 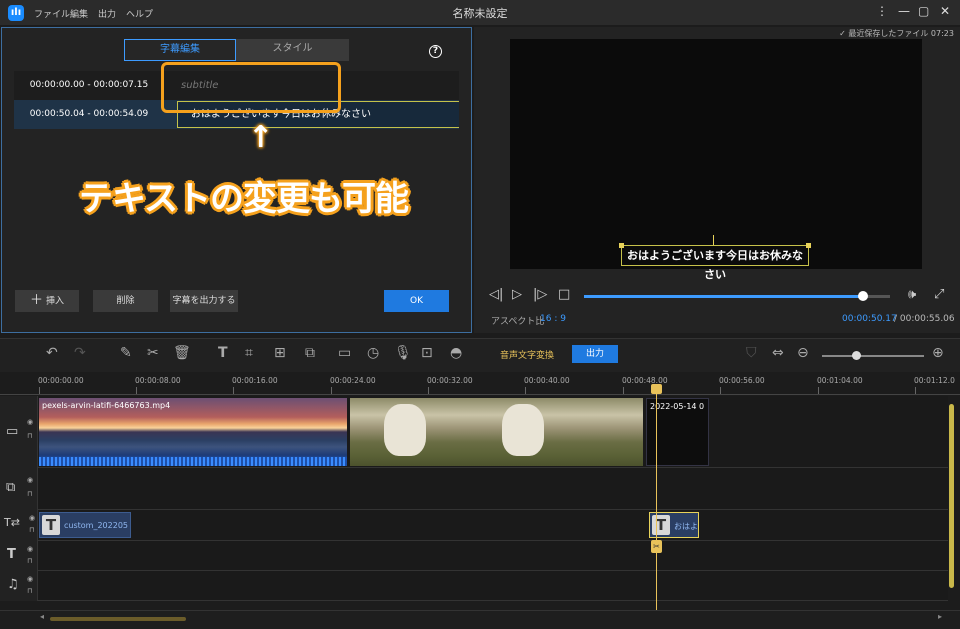 I want to click on overlay-track, so click(x=474, y=489).